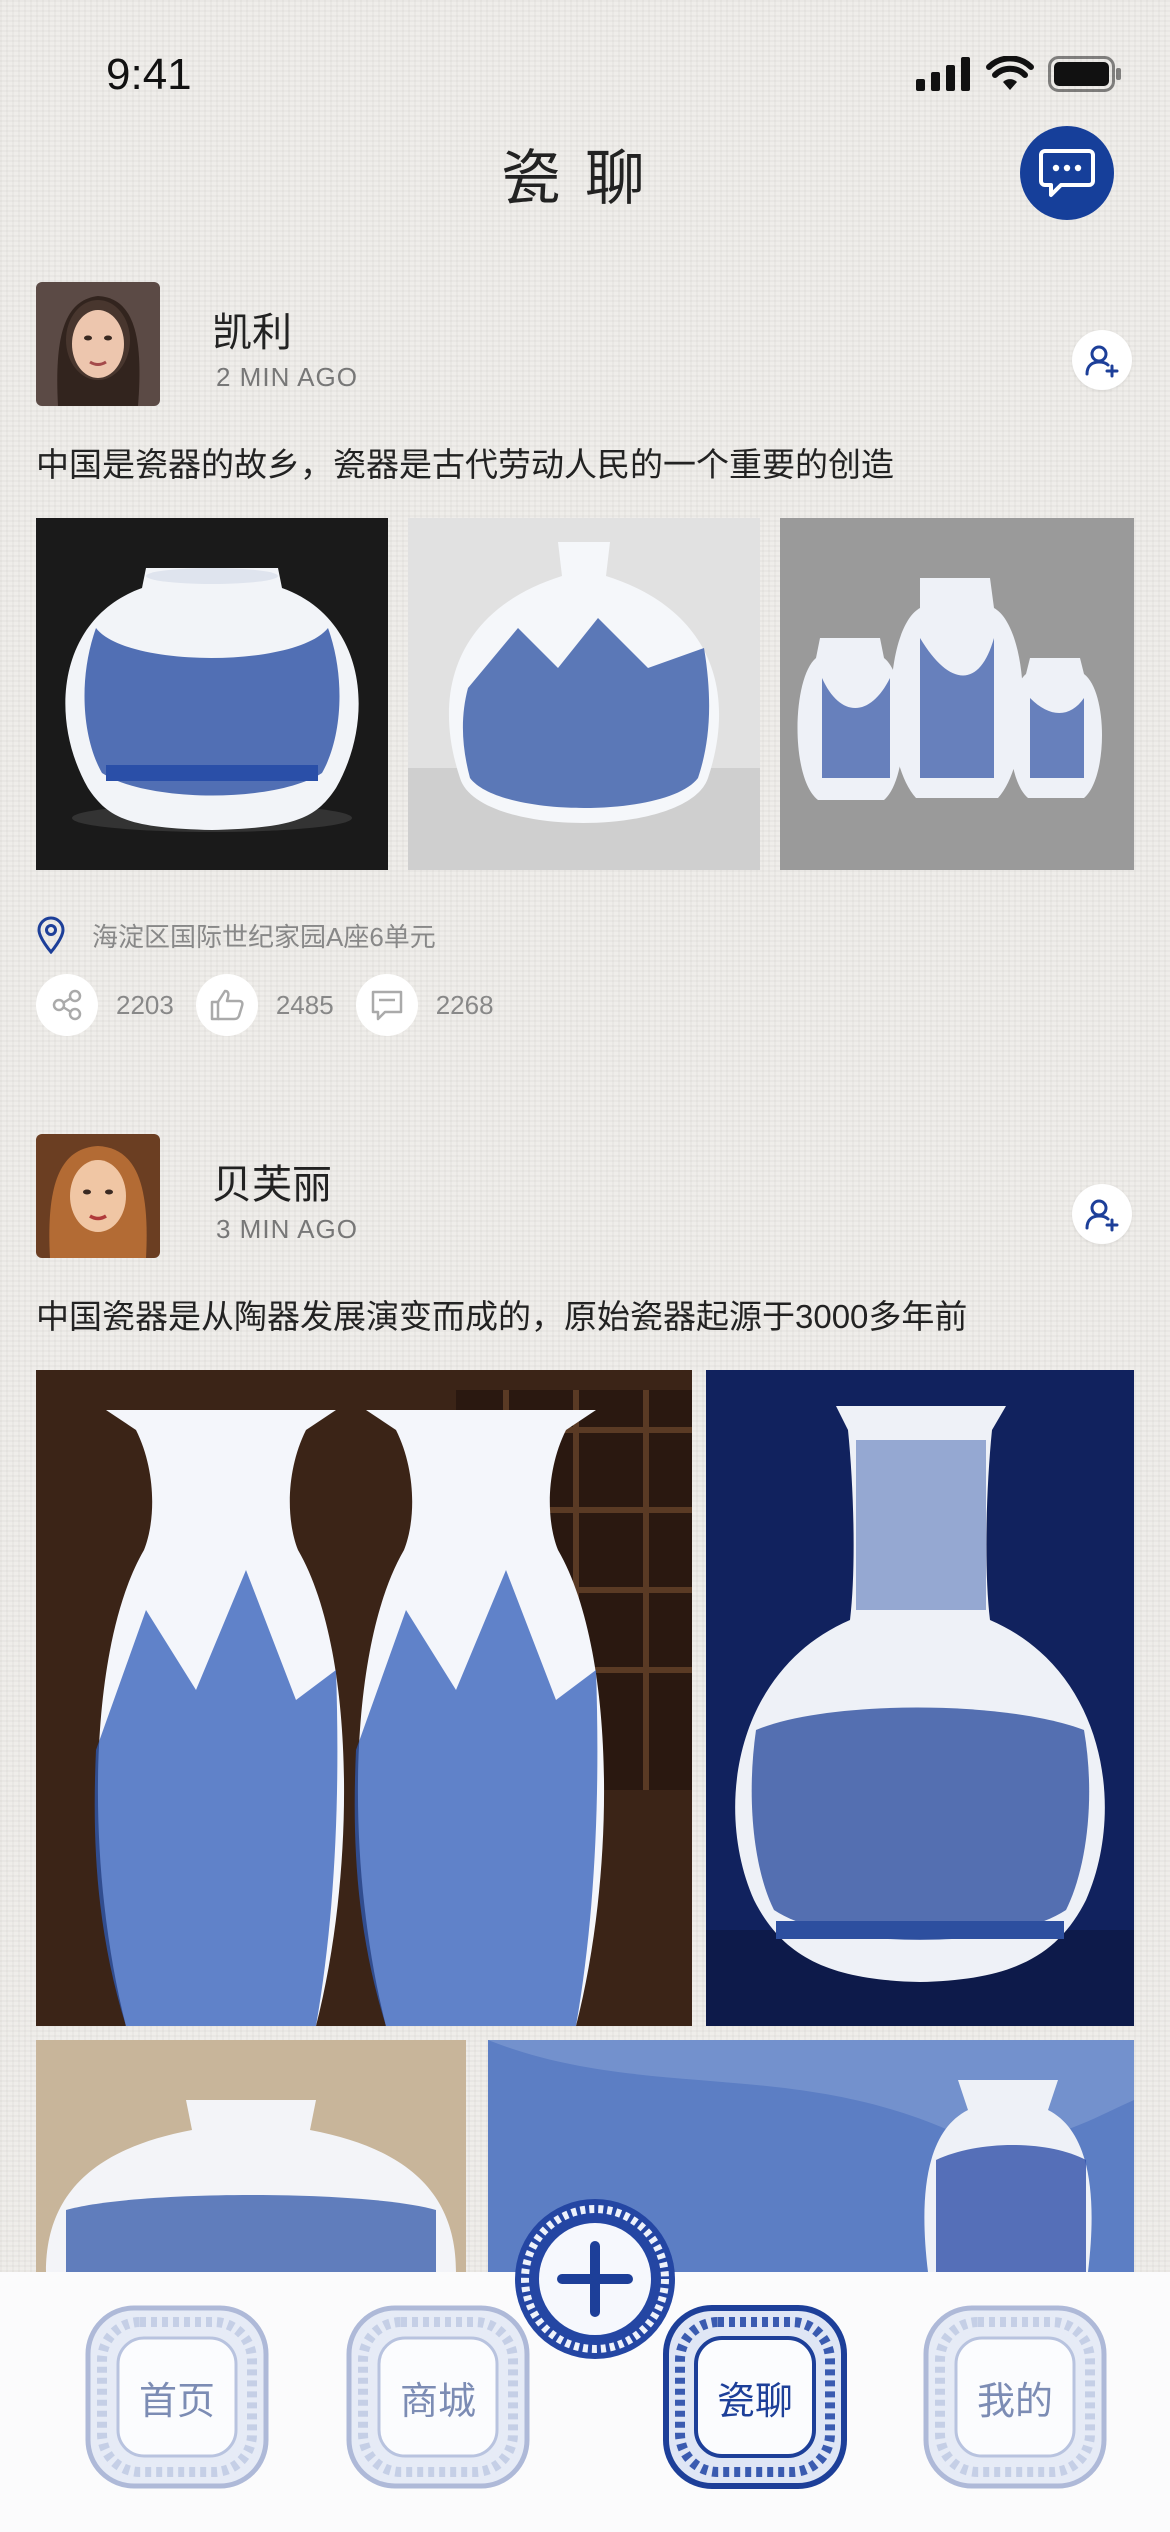 The image size is (1170, 2532). I want to click on tab-label: 我的, so click(1014, 2400).